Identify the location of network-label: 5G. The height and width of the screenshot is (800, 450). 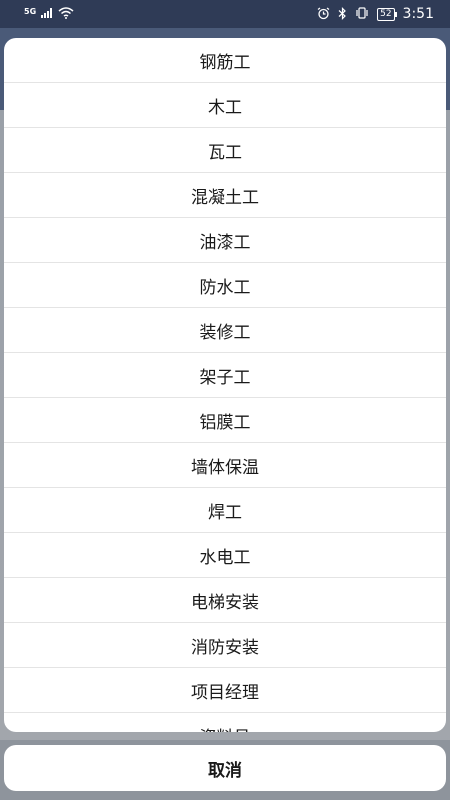
(30, 11).